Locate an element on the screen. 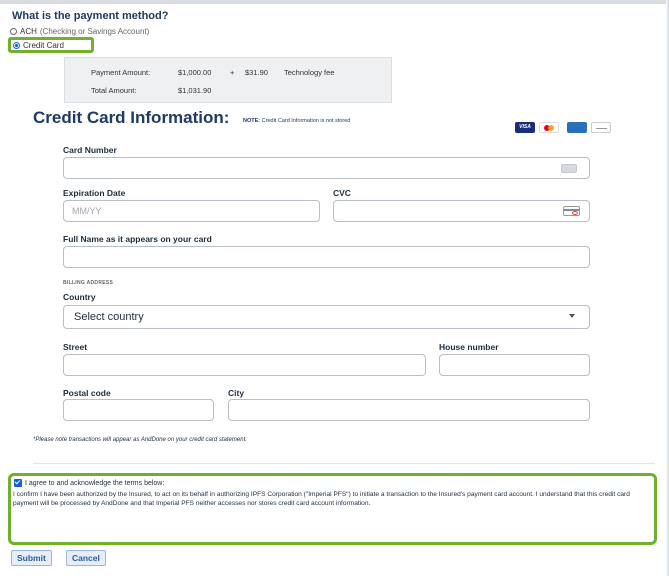 This screenshot has height=576, width=669. country-select-value: Select country is located at coordinates (109, 317).